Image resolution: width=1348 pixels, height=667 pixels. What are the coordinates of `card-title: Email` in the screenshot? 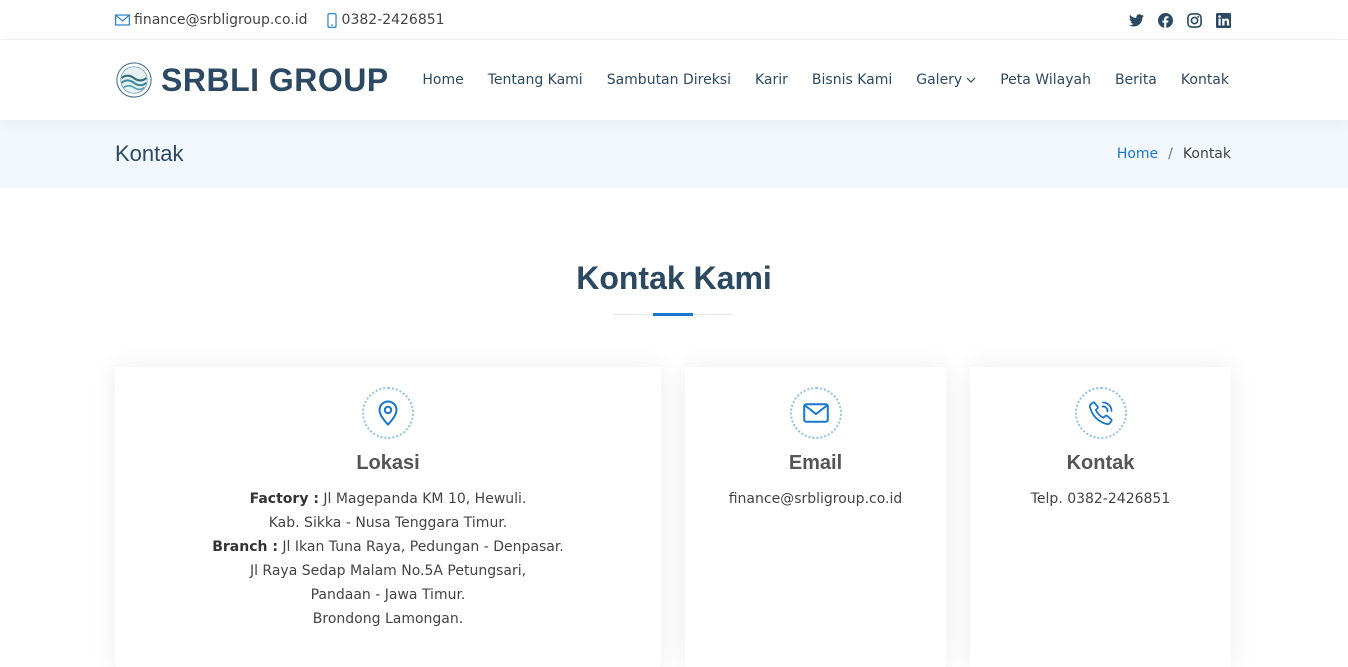 It's located at (815, 463).